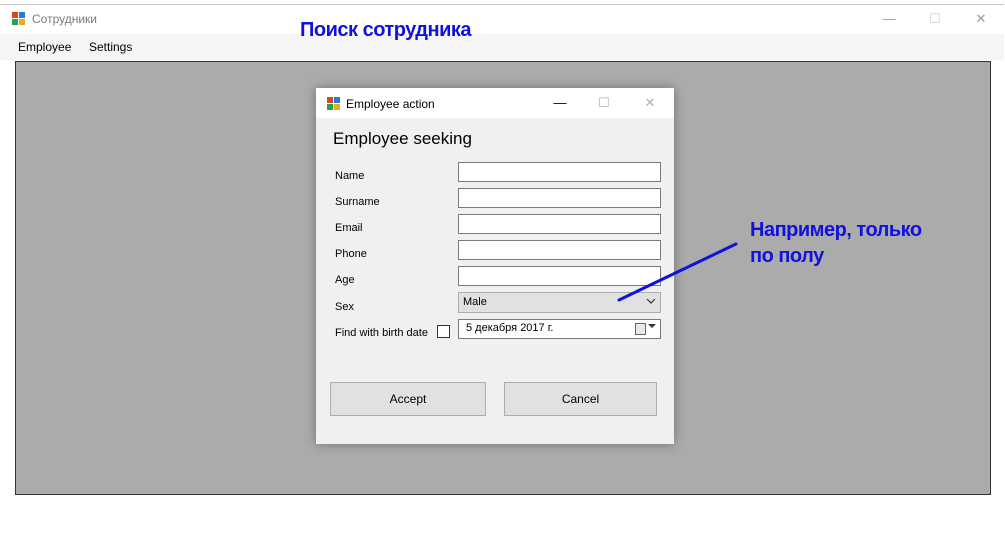 Image resolution: width=1005 pixels, height=548 pixels. I want to click on annotation-note: Например, только по полу, so click(836, 243).